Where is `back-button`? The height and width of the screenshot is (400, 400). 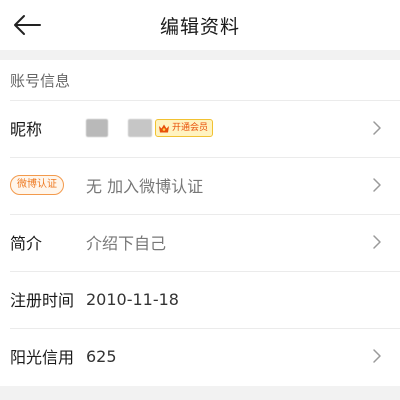
back-button is located at coordinates (27, 25).